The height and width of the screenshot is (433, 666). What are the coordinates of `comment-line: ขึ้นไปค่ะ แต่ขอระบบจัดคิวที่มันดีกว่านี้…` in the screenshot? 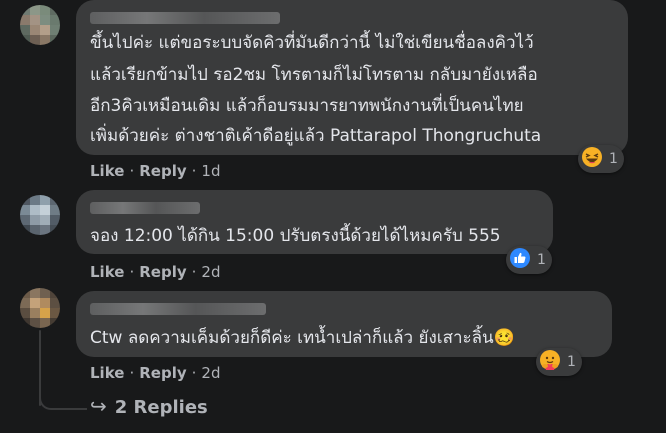 It's located at (312, 43).